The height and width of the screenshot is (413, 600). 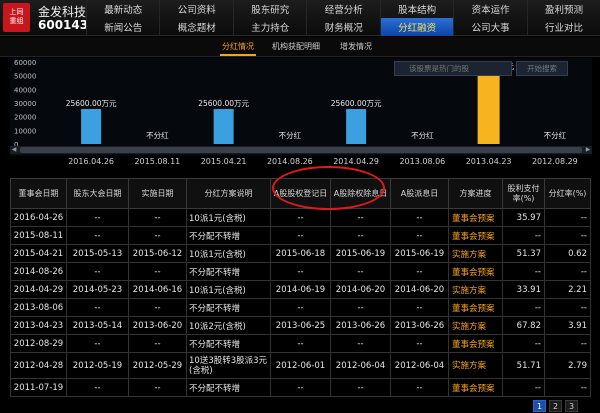 What do you see at coordinates (567, 325) in the screenshot?
I see `table-cell: 3.91` at bounding box center [567, 325].